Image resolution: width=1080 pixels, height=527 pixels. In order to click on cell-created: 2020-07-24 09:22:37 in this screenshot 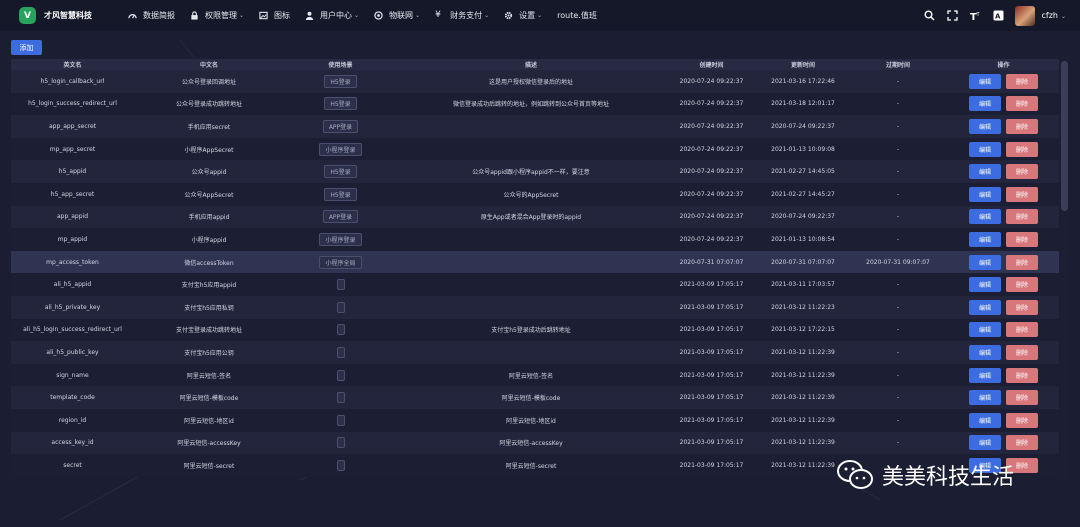, I will do `click(711, 194)`.